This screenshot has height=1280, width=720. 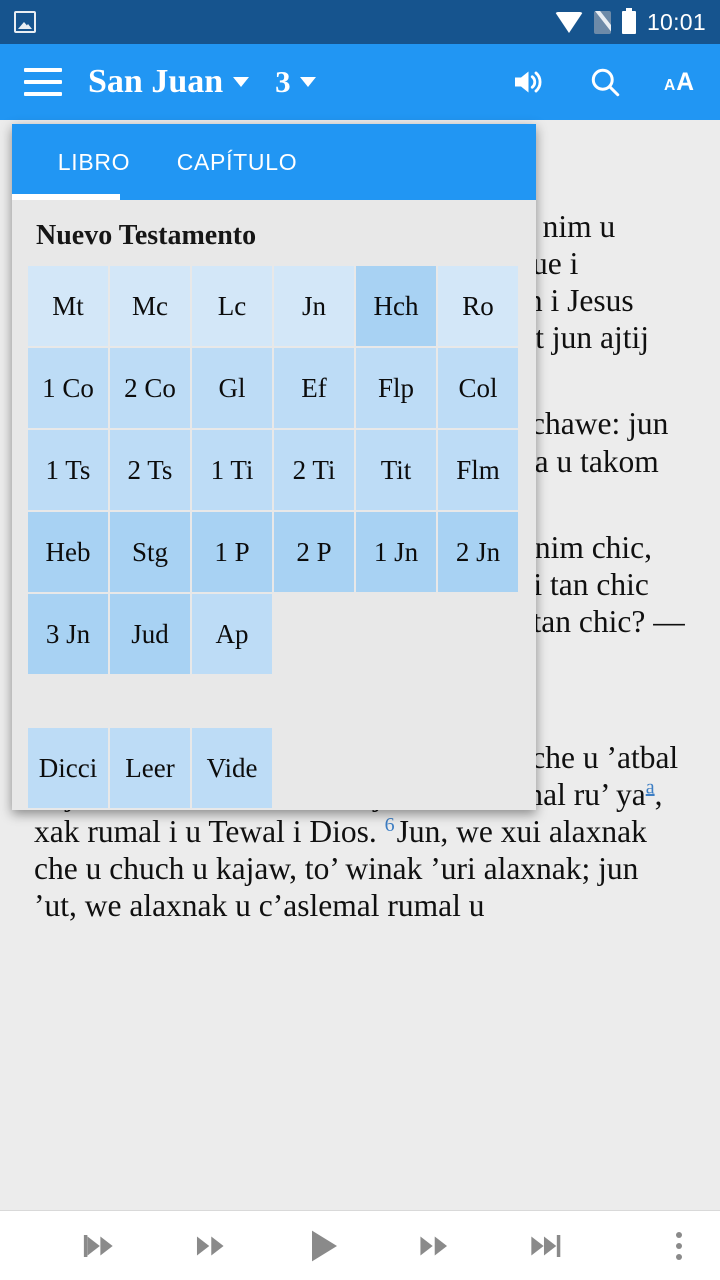 I want to click on skip-previous-icon, so click(x=98, y=1246).